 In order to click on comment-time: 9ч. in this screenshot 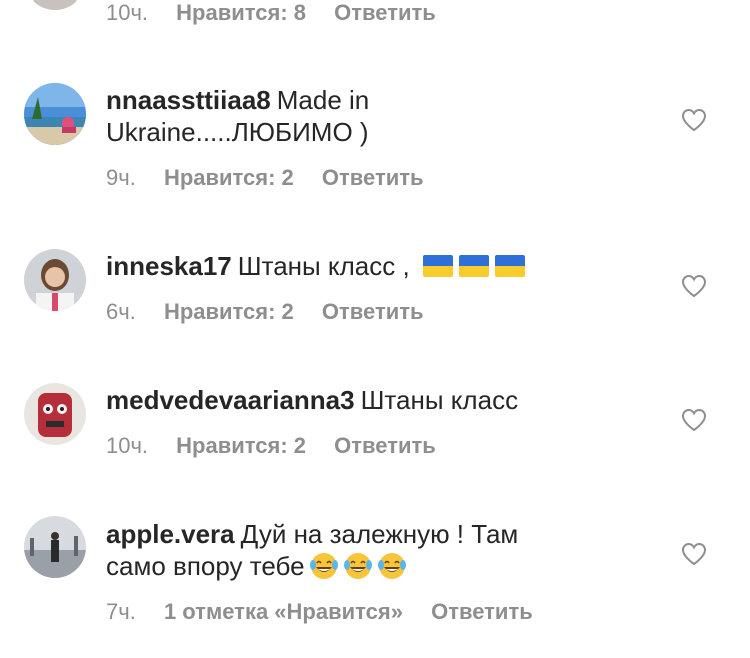, I will do `click(121, 177)`.